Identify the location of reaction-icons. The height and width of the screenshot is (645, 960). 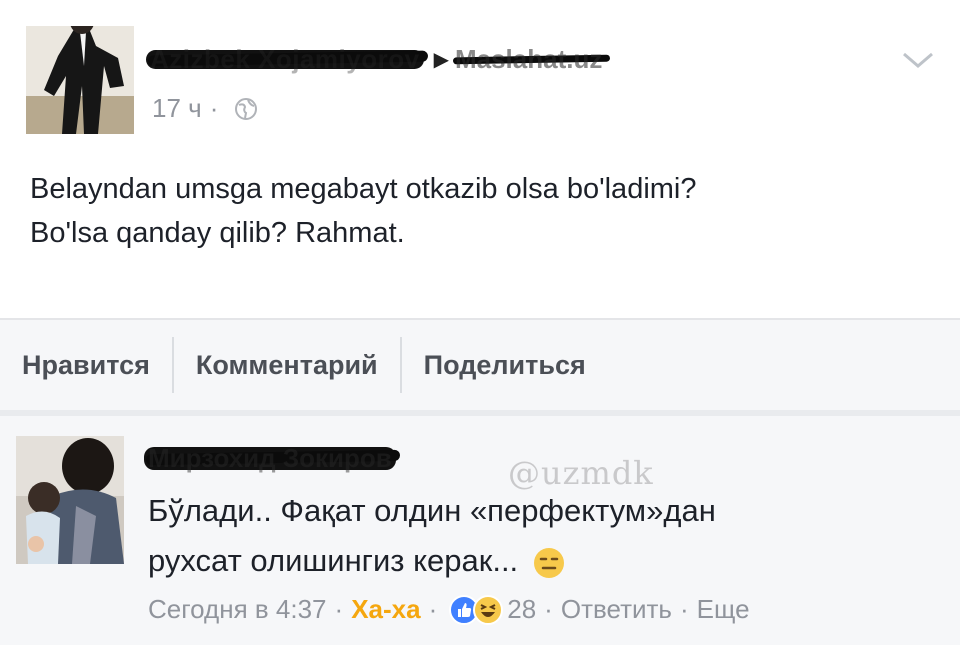
(476, 609).